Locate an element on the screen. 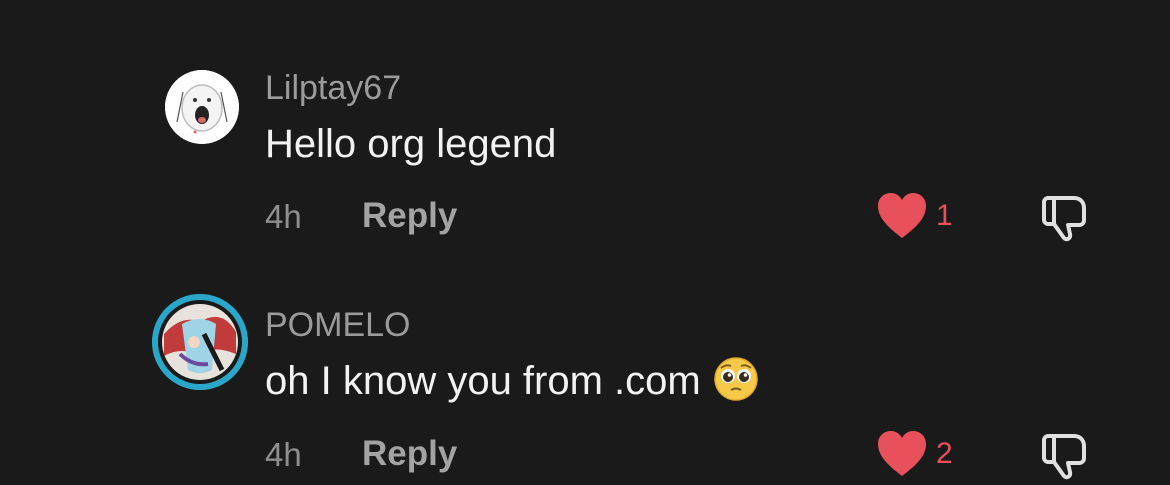  comment-text-content: oh I know you from .com is located at coordinates (483, 381).